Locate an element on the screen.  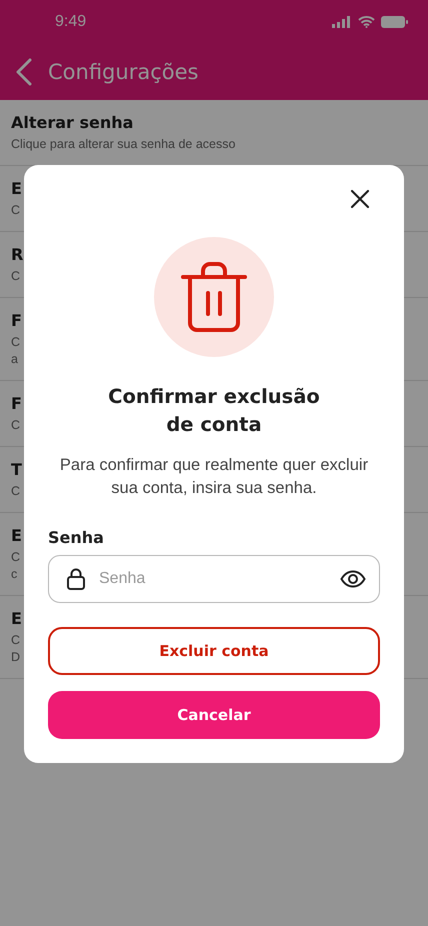
password-field: Senha is located at coordinates (214, 579).